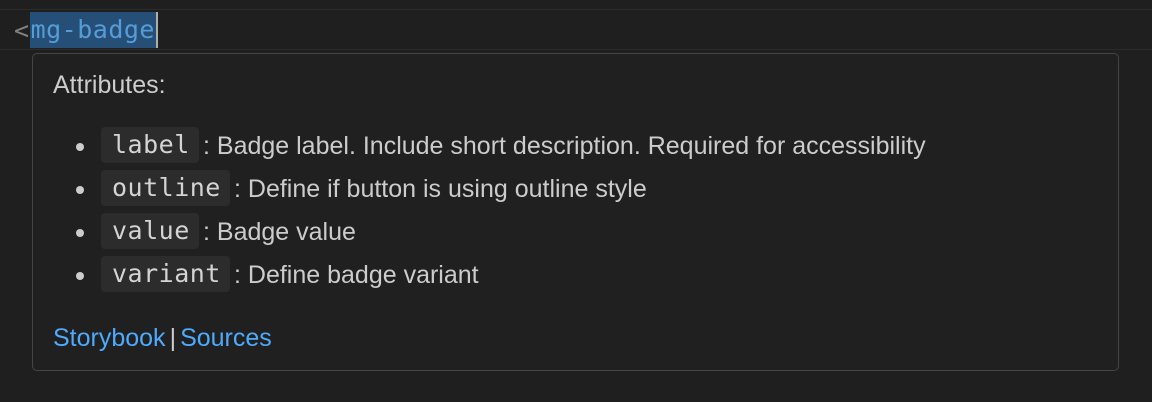  What do you see at coordinates (165, 274) in the screenshot?
I see `attribute-name: variant` at bounding box center [165, 274].